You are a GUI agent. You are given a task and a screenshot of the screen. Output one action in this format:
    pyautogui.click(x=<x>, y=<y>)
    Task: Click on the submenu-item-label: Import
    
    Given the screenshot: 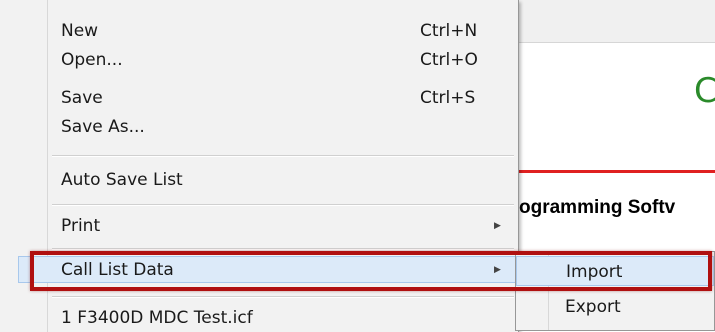 What is the action you would take?
    pyautogui.click(x=594, y=272)
    